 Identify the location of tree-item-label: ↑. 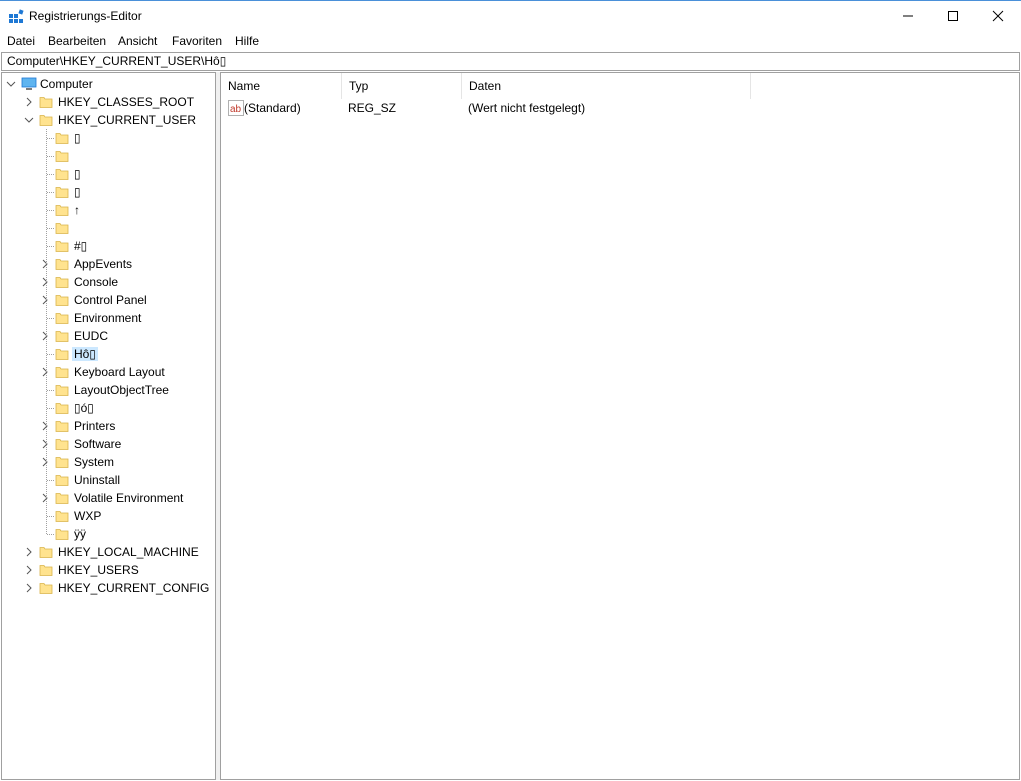
(77, 210).